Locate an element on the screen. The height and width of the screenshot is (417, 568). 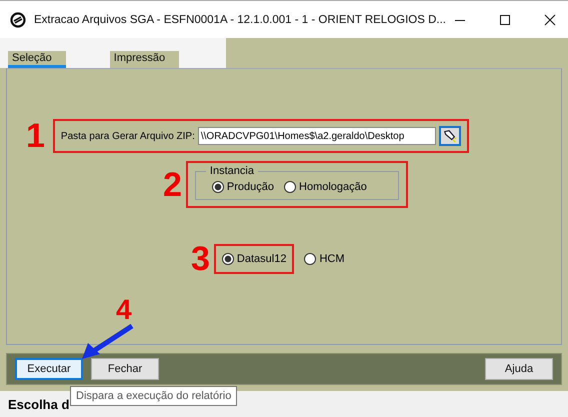
maximize-icon is located at coordinates (505, 20).